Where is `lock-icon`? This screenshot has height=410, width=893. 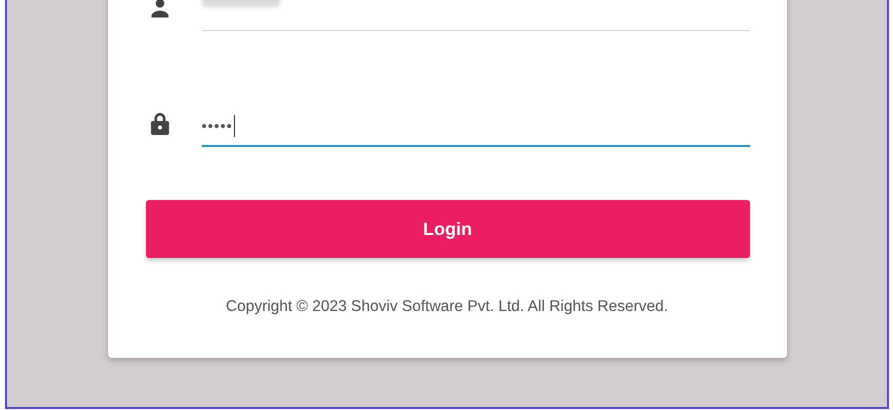 lock-icon is located at coordinates (160, 124).